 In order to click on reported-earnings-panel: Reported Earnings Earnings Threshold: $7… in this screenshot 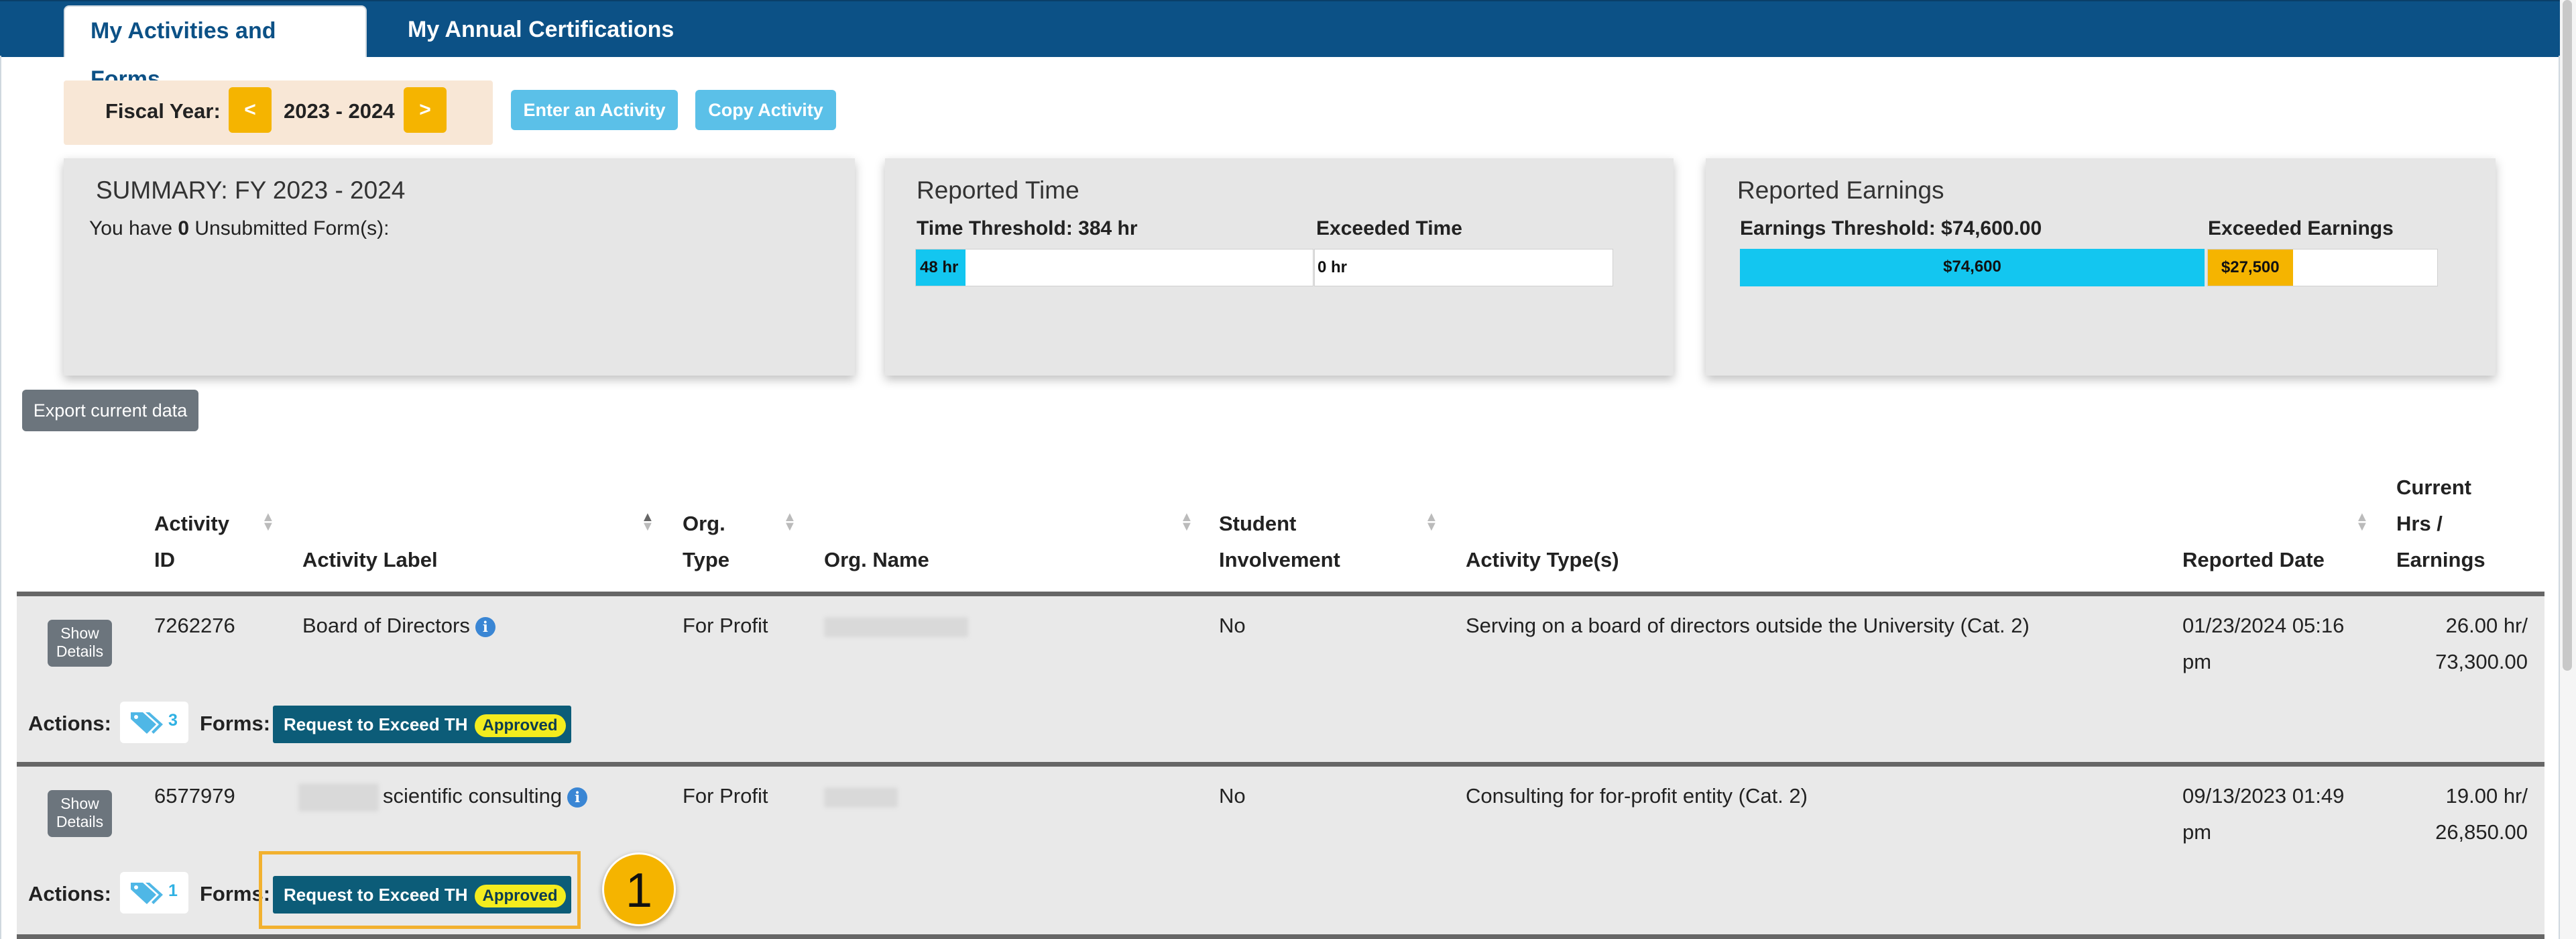, I will do `click(2101, 267)`.